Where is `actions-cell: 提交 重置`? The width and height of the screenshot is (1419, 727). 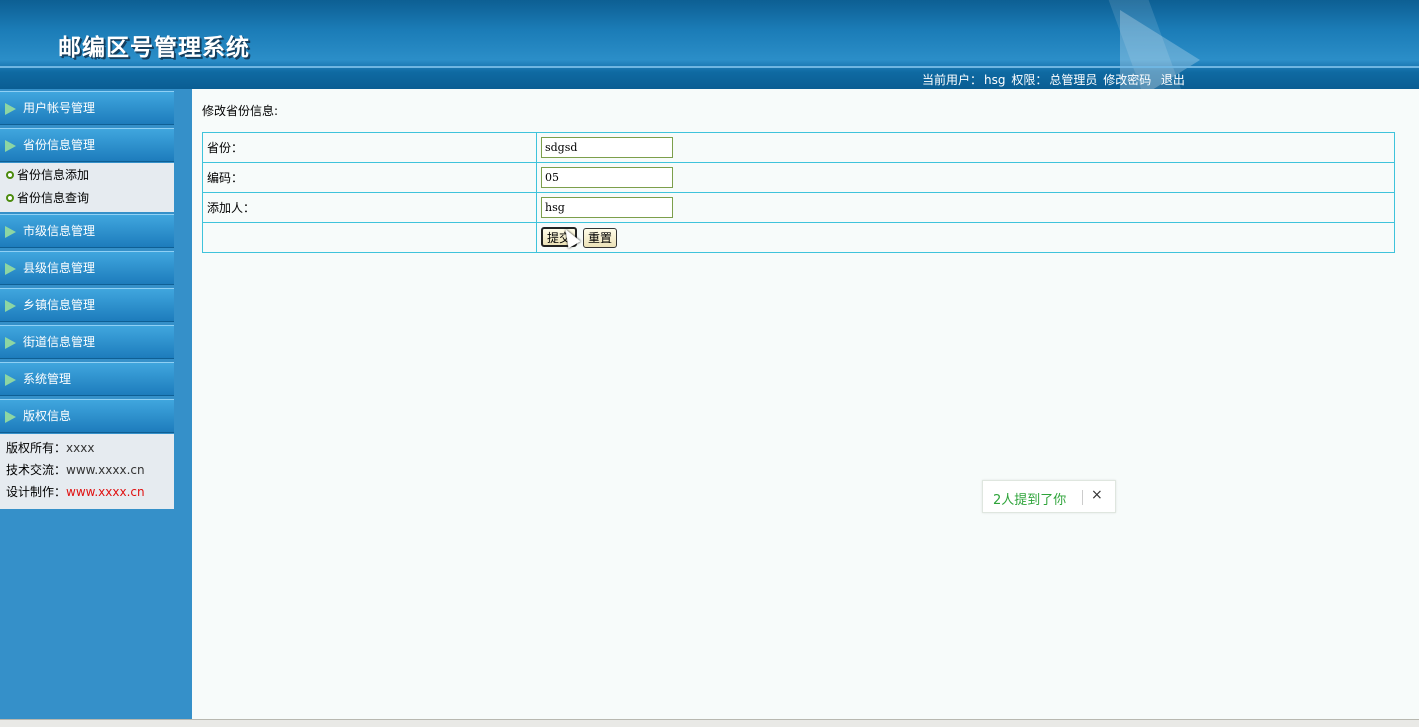 actions-cell: 提交 重置 is located at coordinates (965, 237).